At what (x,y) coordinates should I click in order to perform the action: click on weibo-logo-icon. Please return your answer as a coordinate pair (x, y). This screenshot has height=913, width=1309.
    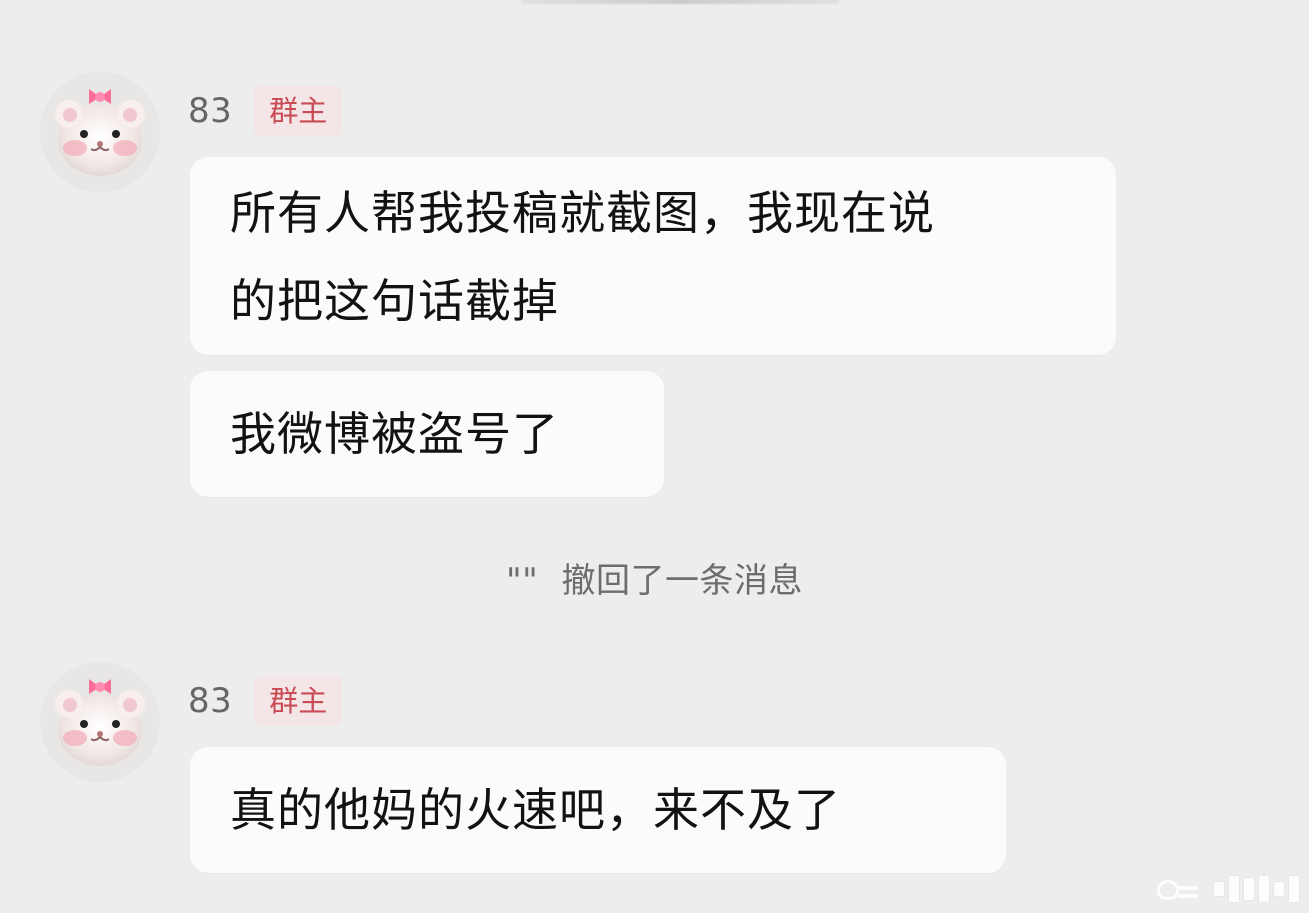
    Looking at the image, I should click on (1182, 889).